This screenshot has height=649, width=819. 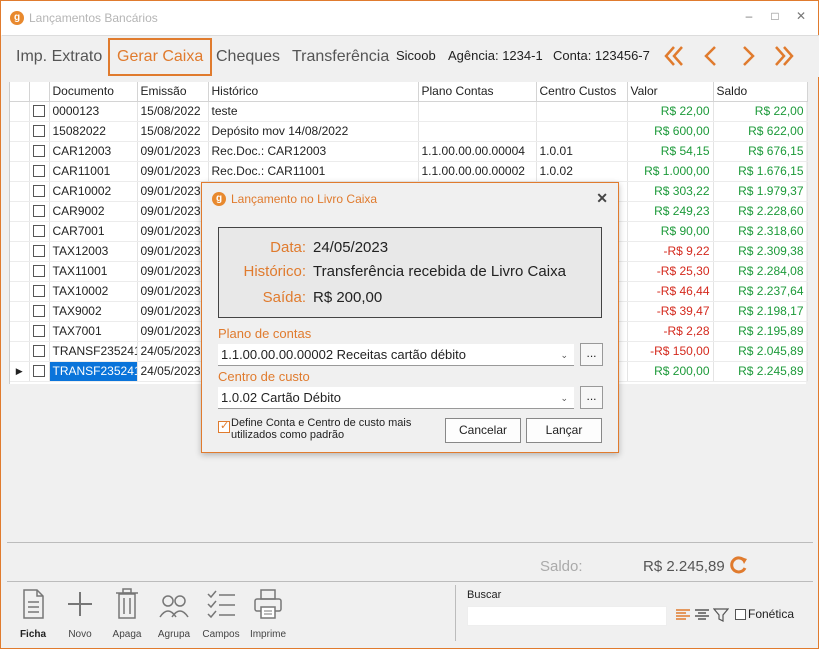 I want to click on cell-valor: -R$ 150,00, so click(x=670, y=351).